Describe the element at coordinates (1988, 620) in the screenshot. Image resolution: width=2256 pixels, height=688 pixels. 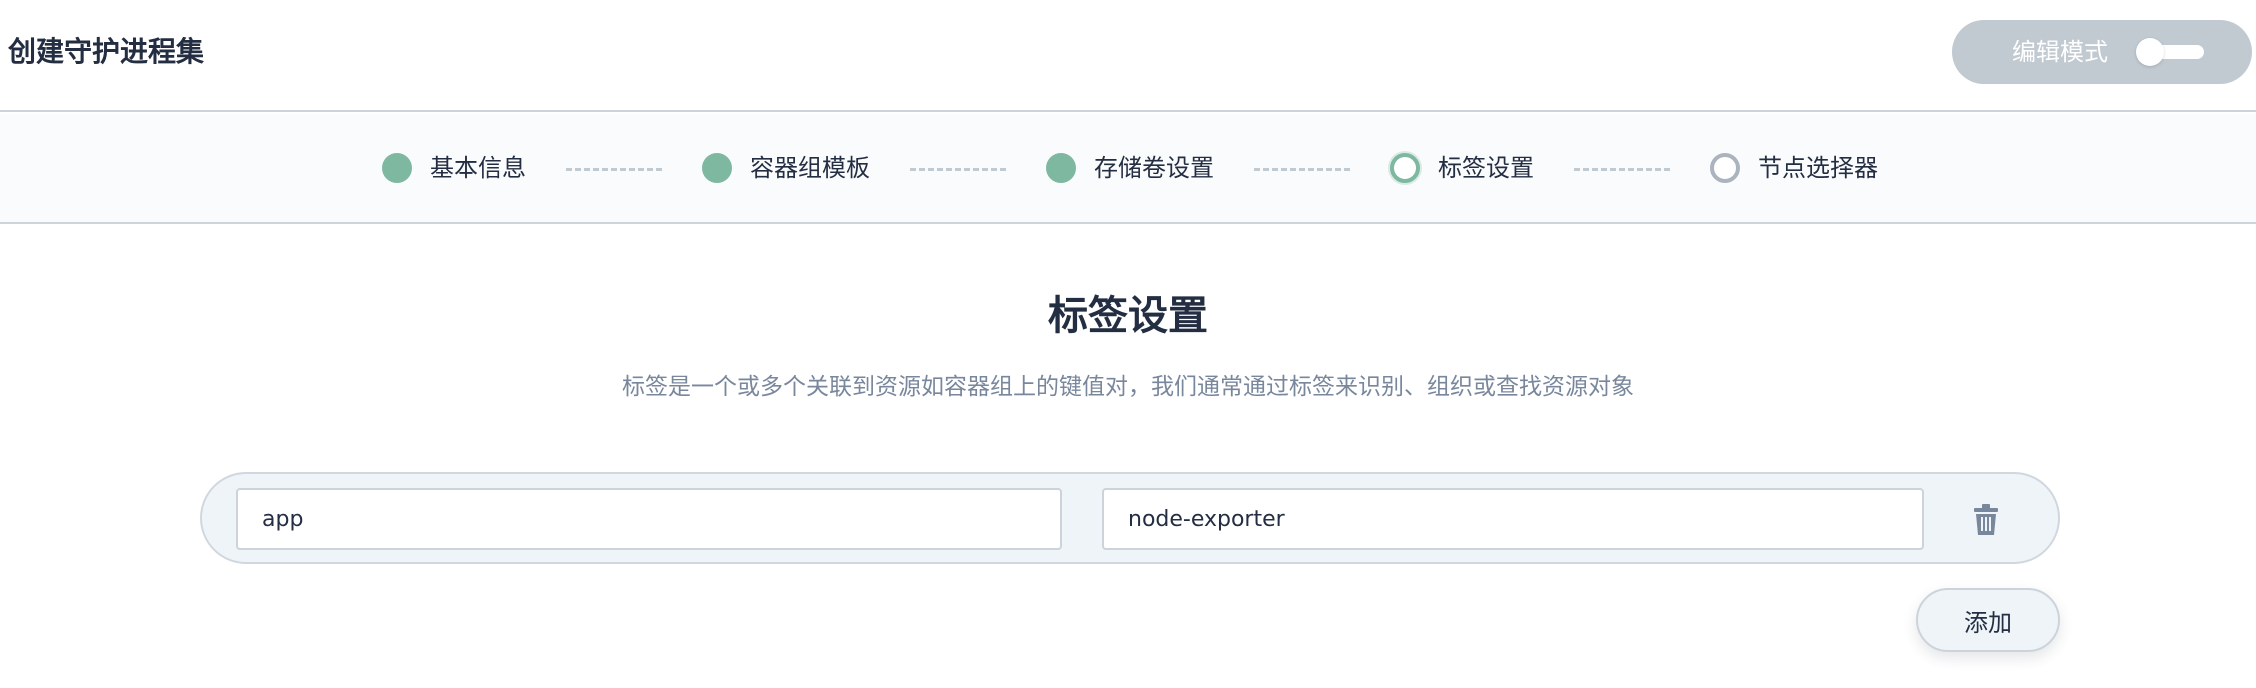
I see `add-label-button: 添加` at that location.